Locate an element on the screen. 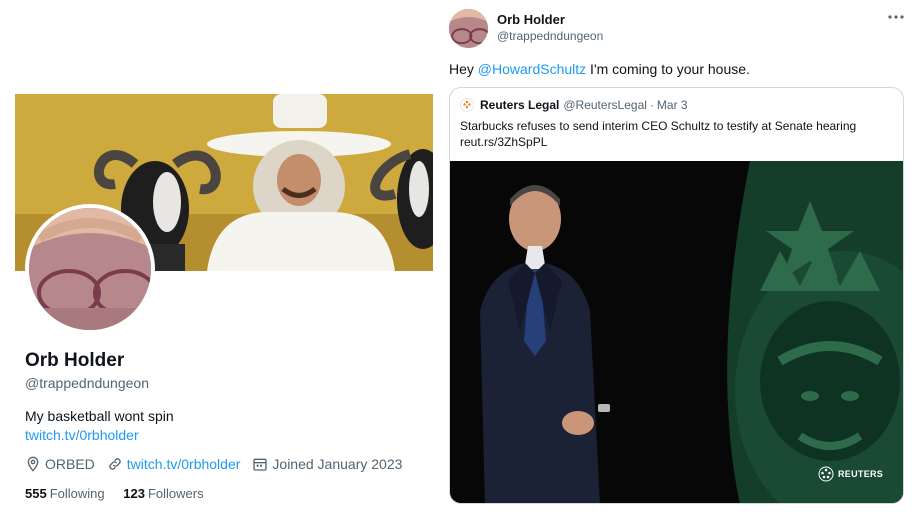  location-text: ORBED is located at coordinates (70, 464).